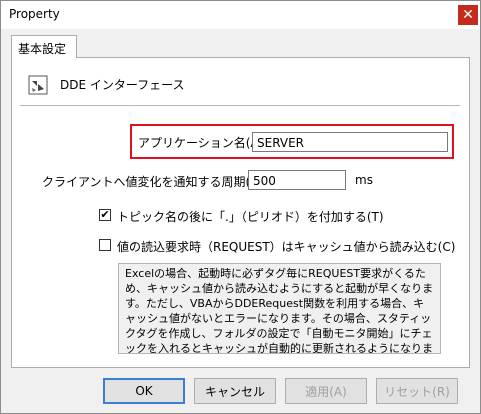 The width and height of the screenshot is (481, 414). I want to click on notify-period-unit: ms, so click(364, 180).